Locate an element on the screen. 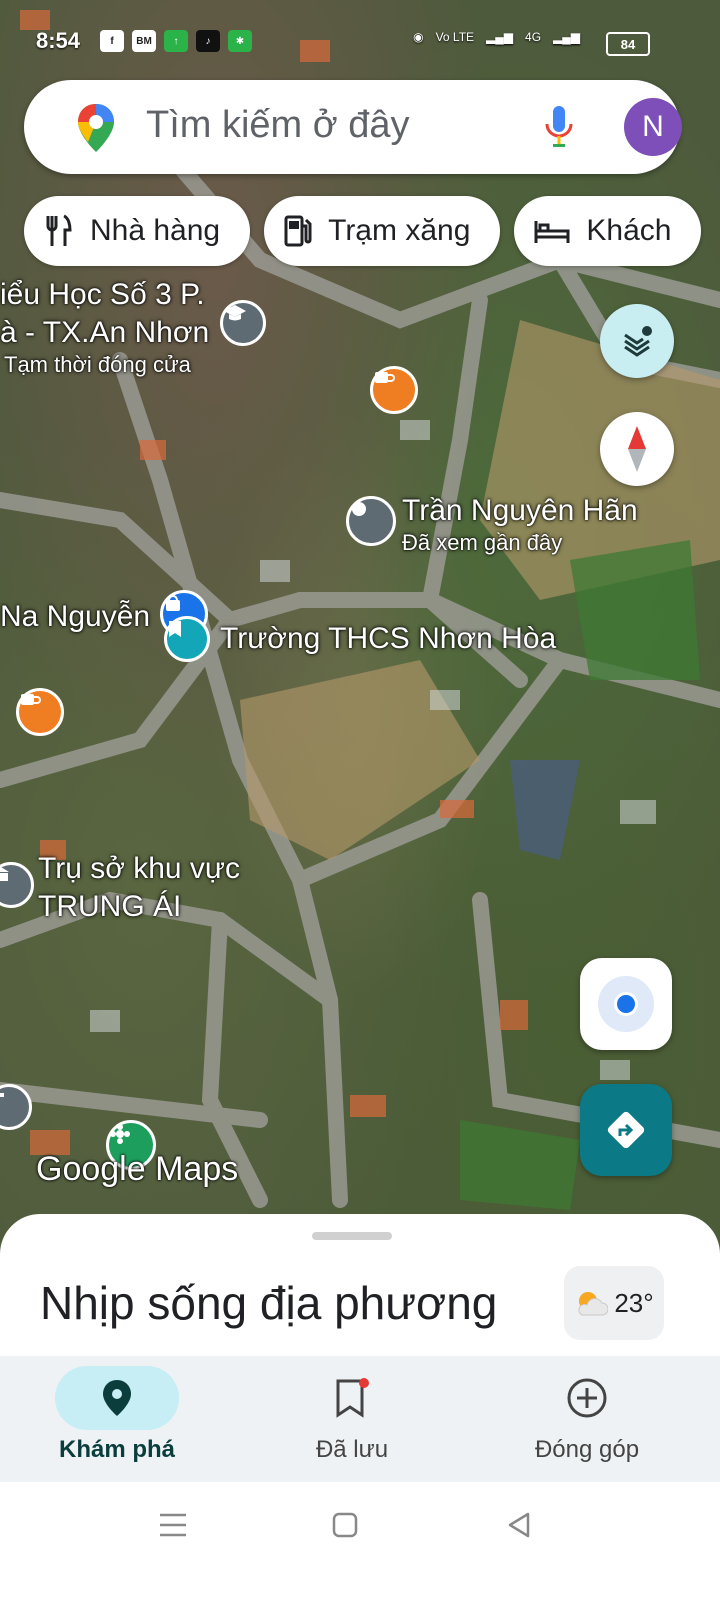 This screenshot has width=720, height=1604. bottom-navigation: Khám phá Đã lưu Đóng góp is located at coordinates (360, 1419).